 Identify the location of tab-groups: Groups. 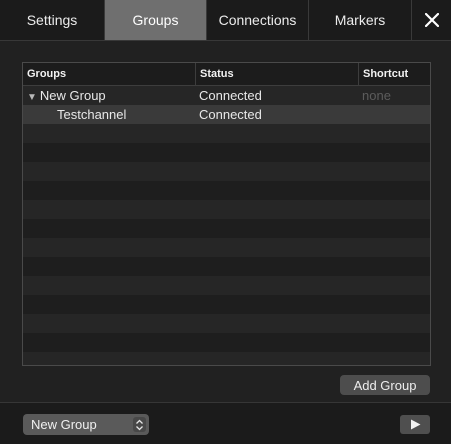
(156, 20).